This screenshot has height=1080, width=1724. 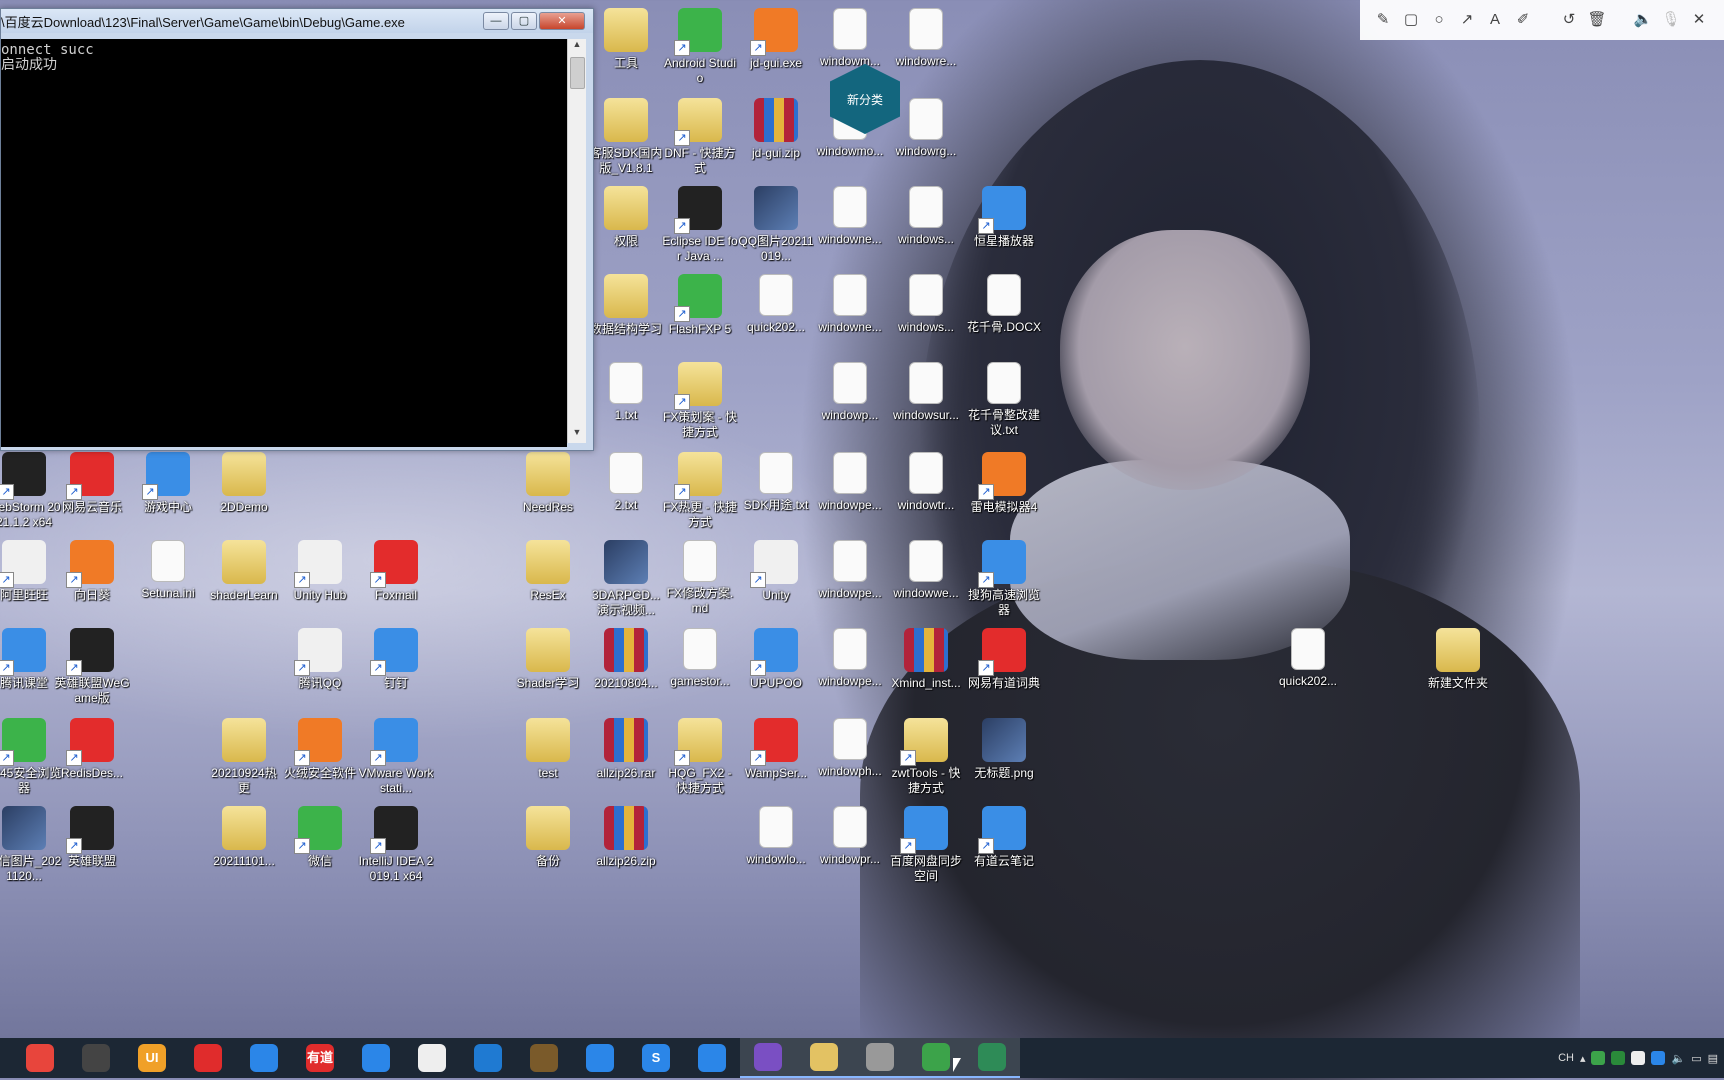 I want to click on desktop-icon: 新建文件夹, so click(x=1458, y=659).